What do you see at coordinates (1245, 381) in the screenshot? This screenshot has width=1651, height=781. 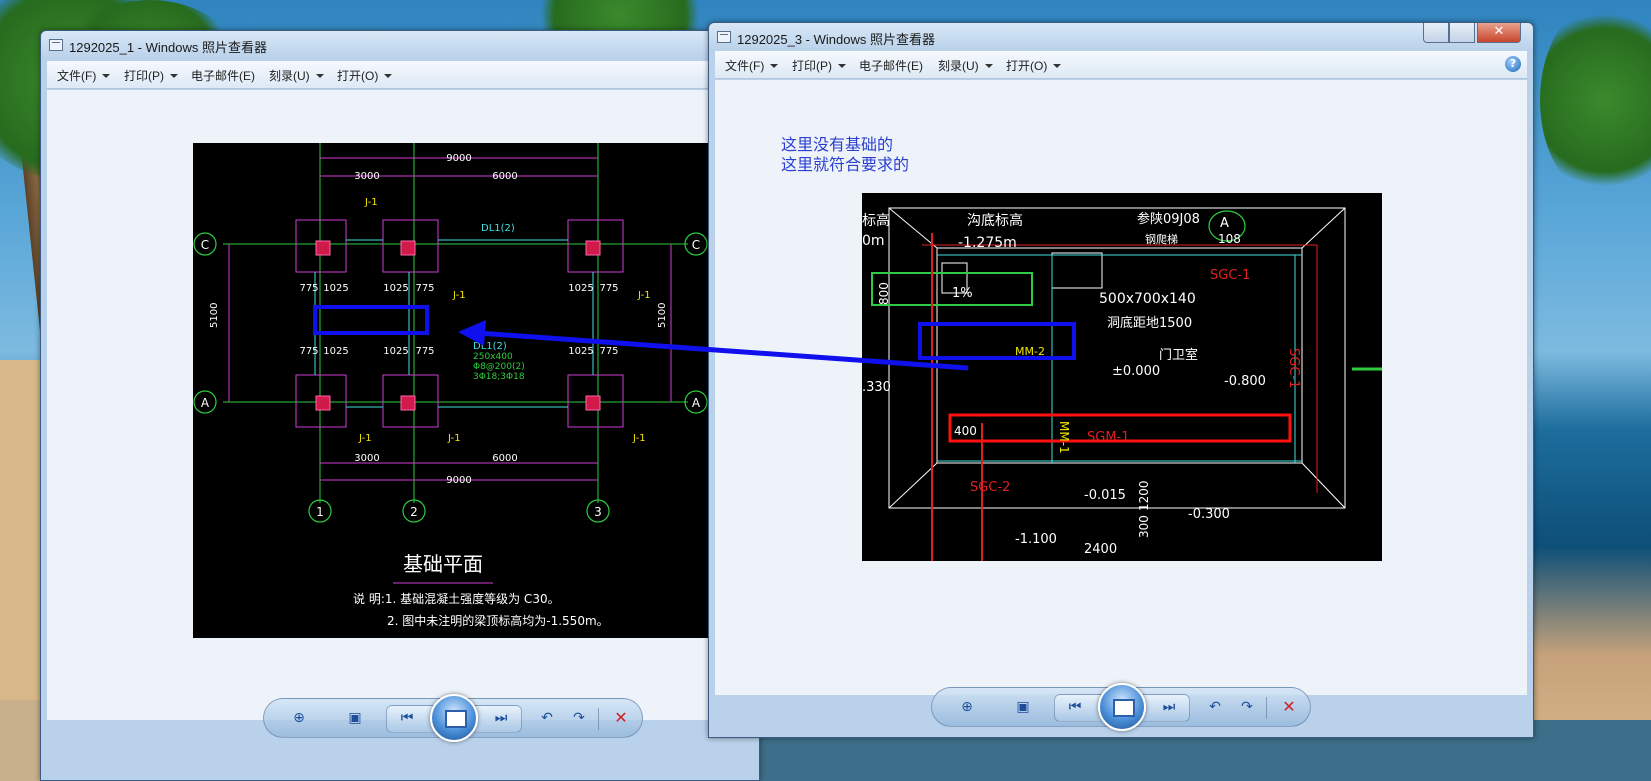 I see `level-minus-0800: -0.800` at bounding box center [1245, 381].